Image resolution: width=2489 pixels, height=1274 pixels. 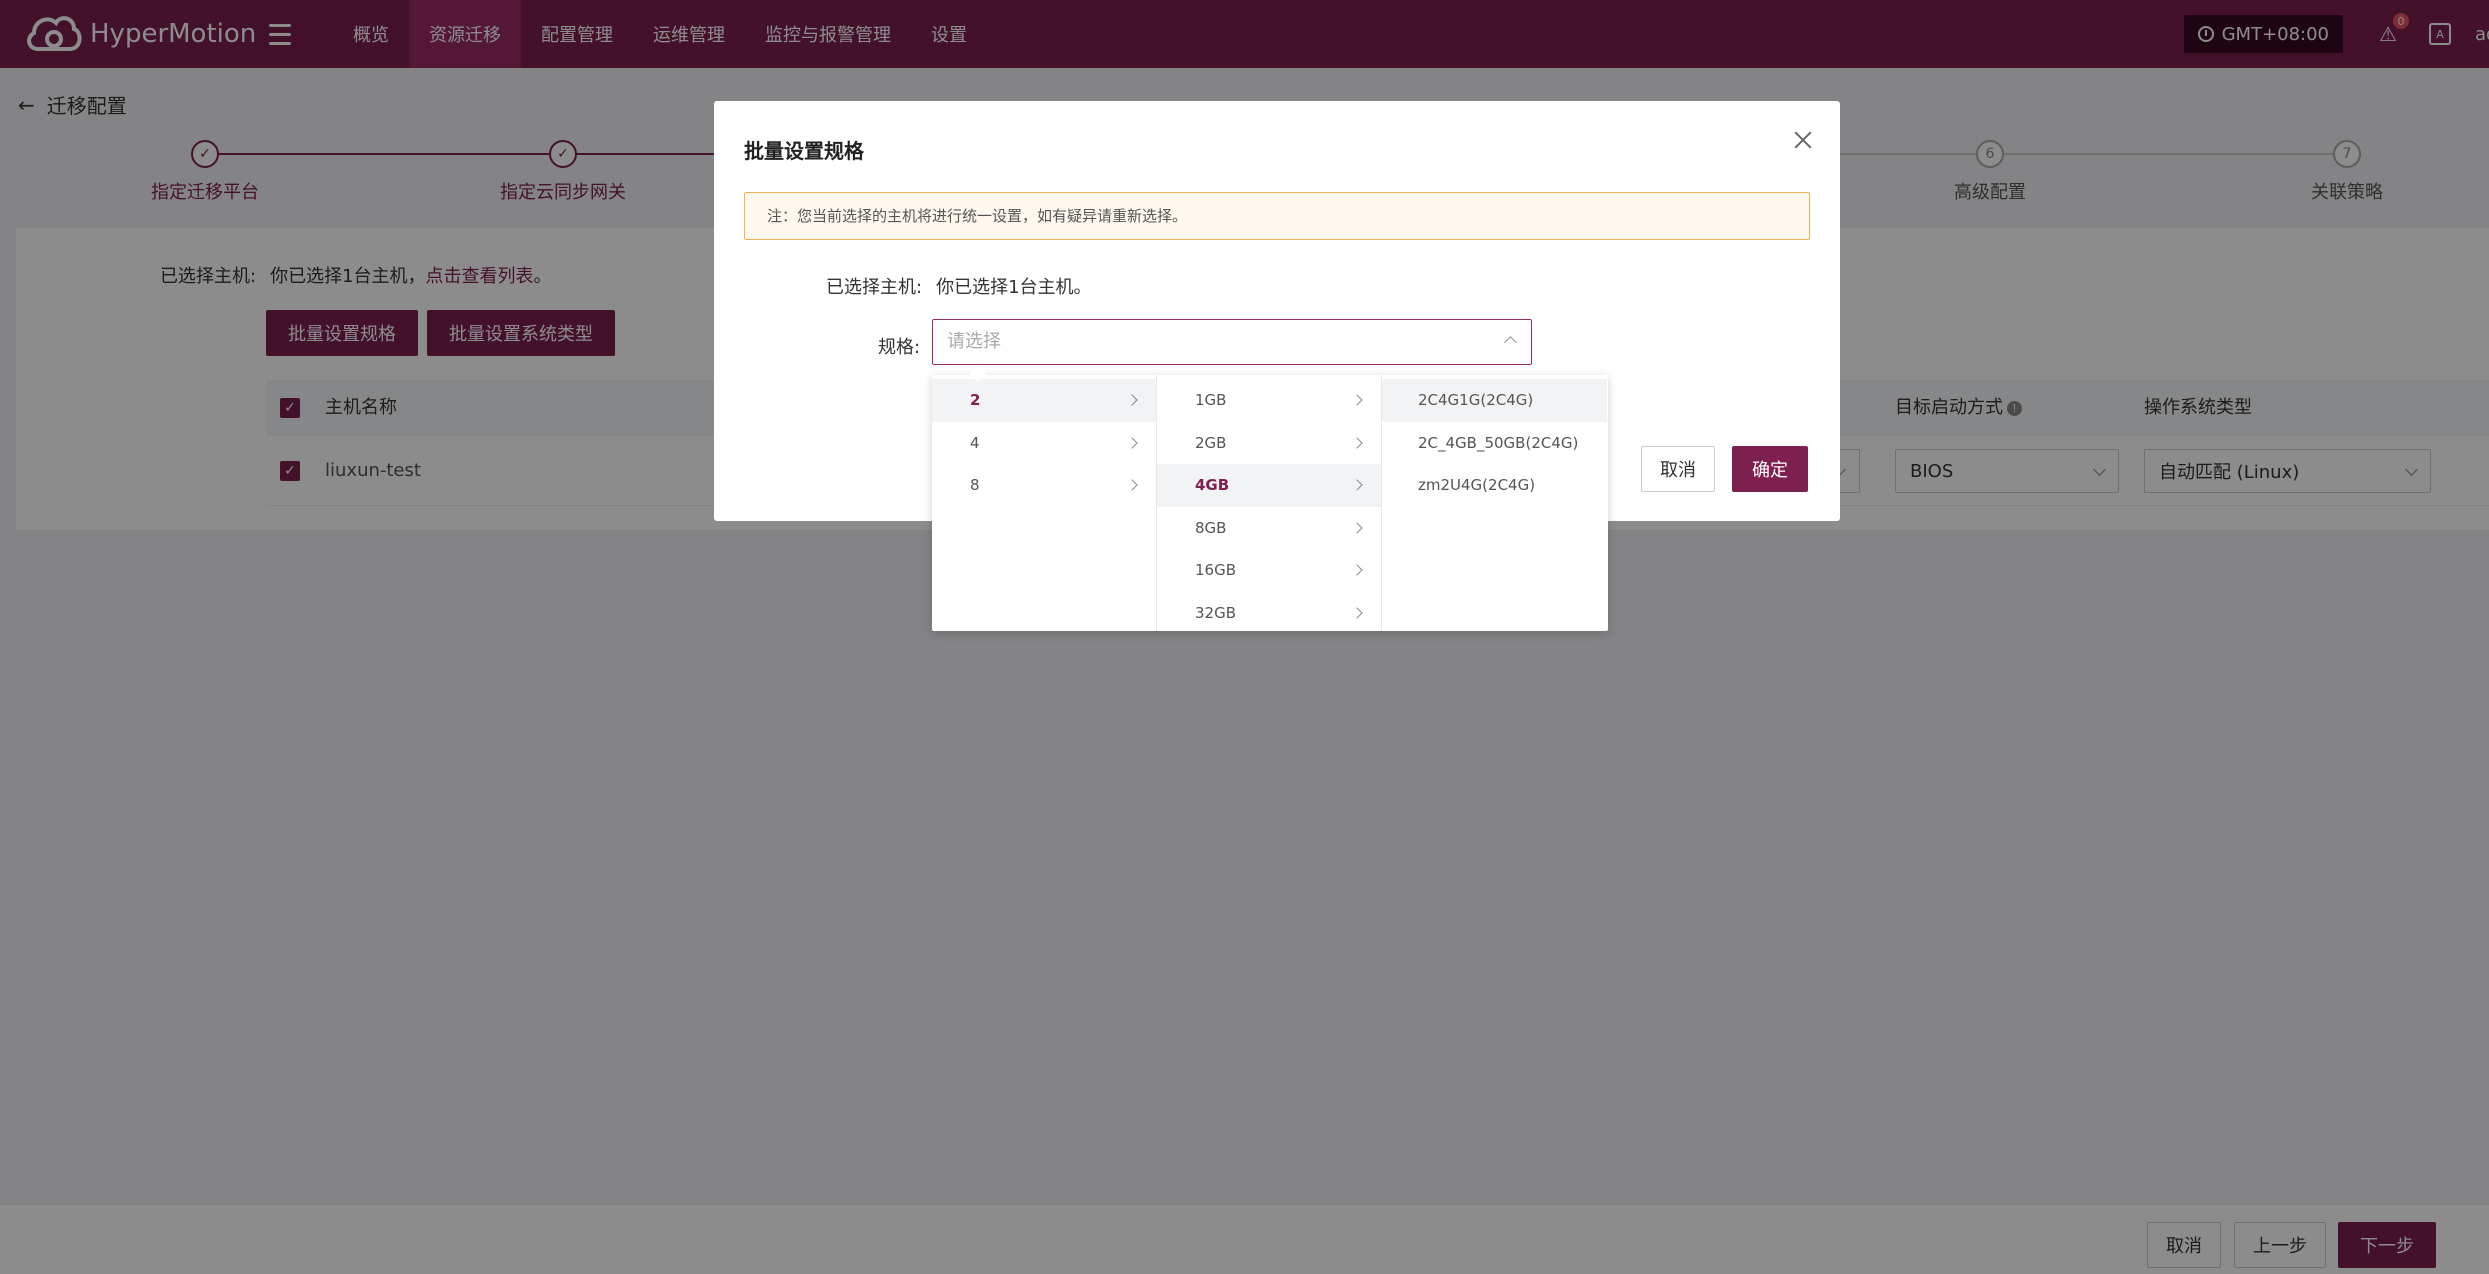 What do you see at coordinates (1277, 216) in the screenshot?
I see `notice-banner: 注：您当前选择的主机将进行统一设置，如有疑异请重新选择。` at bounding box center [1277, 216].